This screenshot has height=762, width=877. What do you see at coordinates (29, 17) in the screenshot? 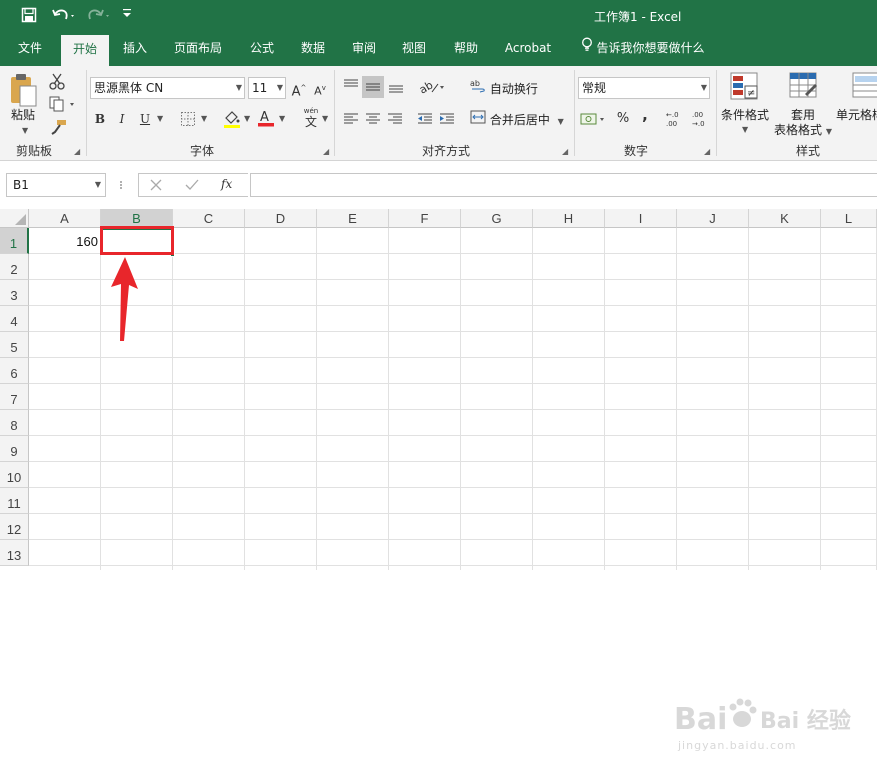
I see `save-icon` at bounding box center [29, 17].